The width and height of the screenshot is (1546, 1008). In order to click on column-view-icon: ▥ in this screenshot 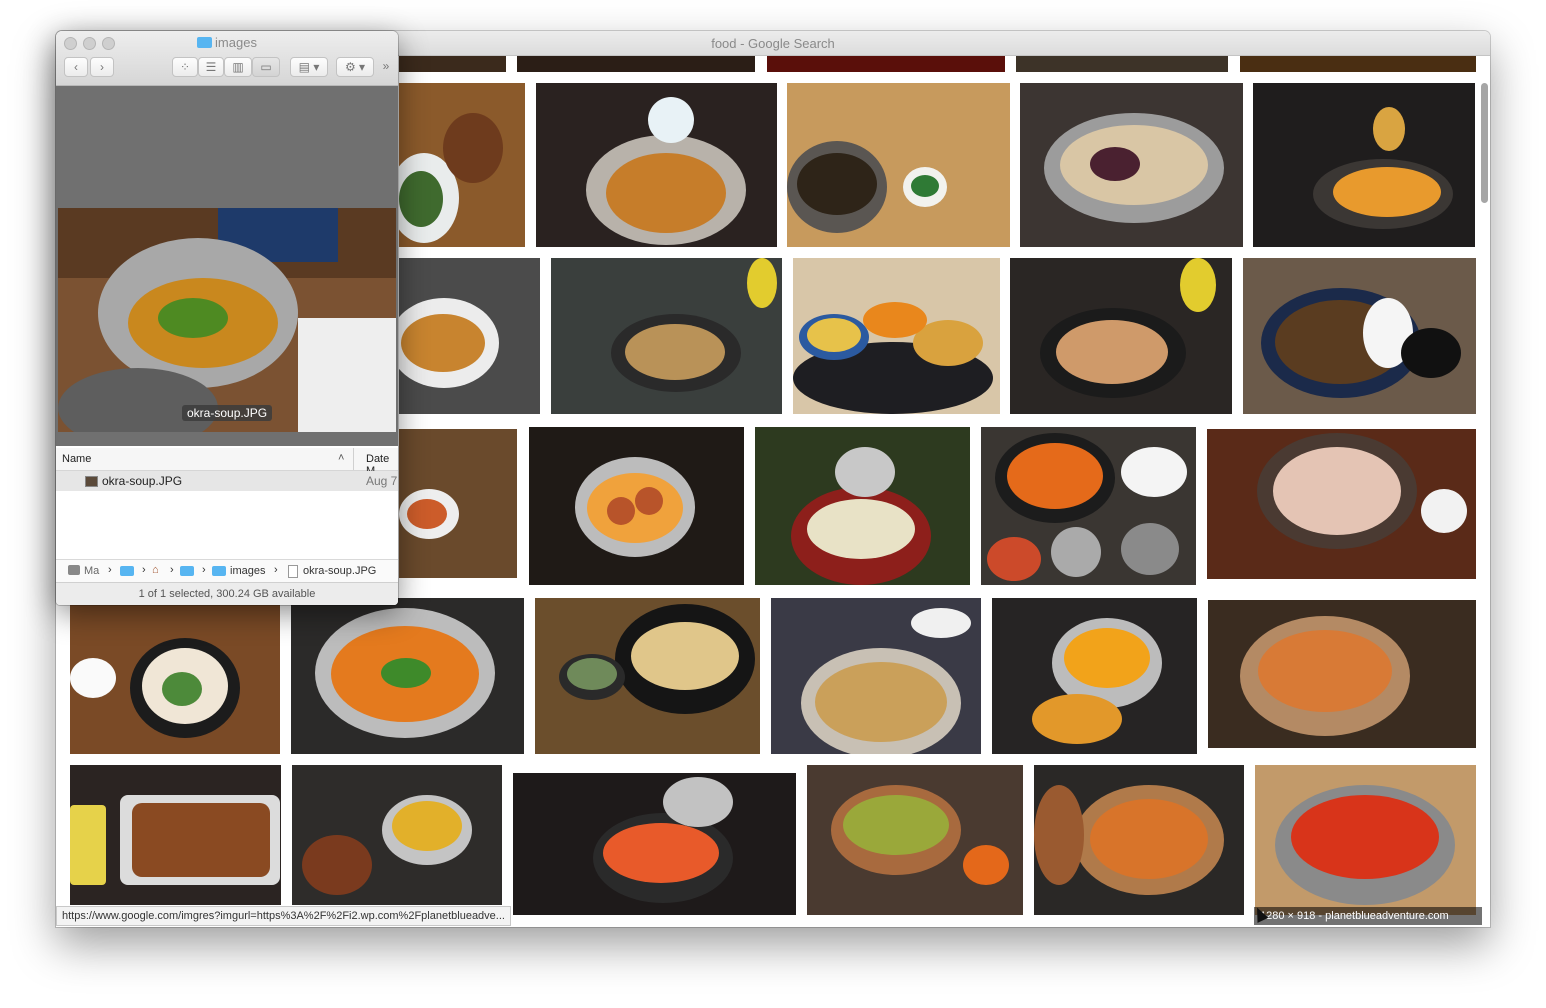, I will do `click(238, 67)`.